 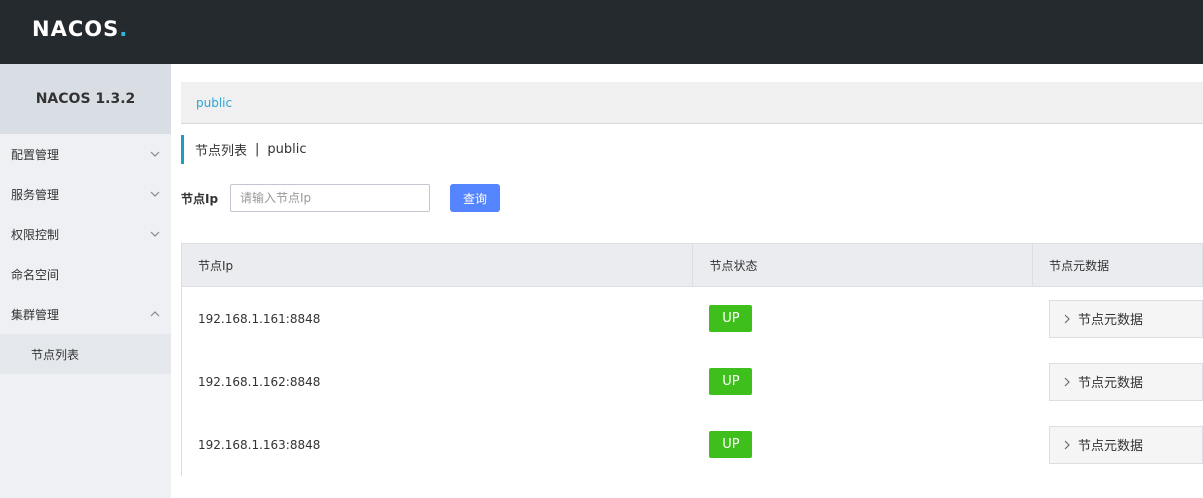 What do you see at coordinates (259, 318) in the screenshot?
I see `node-ip-cell: 192.168.1.161:8848` at bounding box center [259, 318].